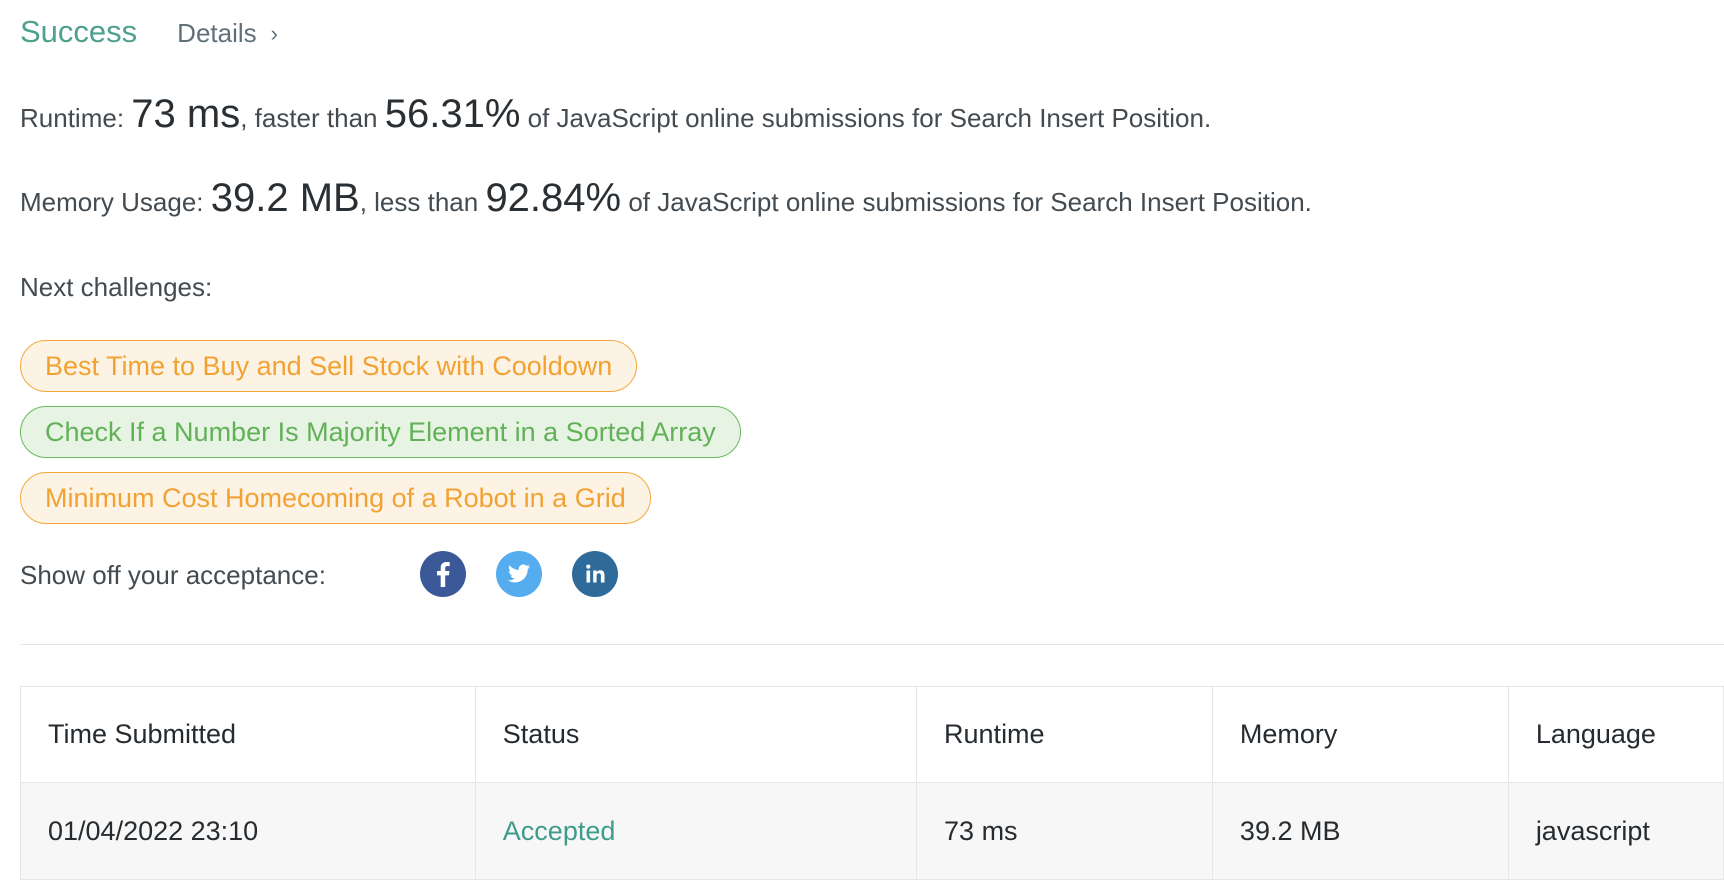 This screenshot has height=882, width=1724. I want to click on column-header-memory: Memory, so click(1360, 734).